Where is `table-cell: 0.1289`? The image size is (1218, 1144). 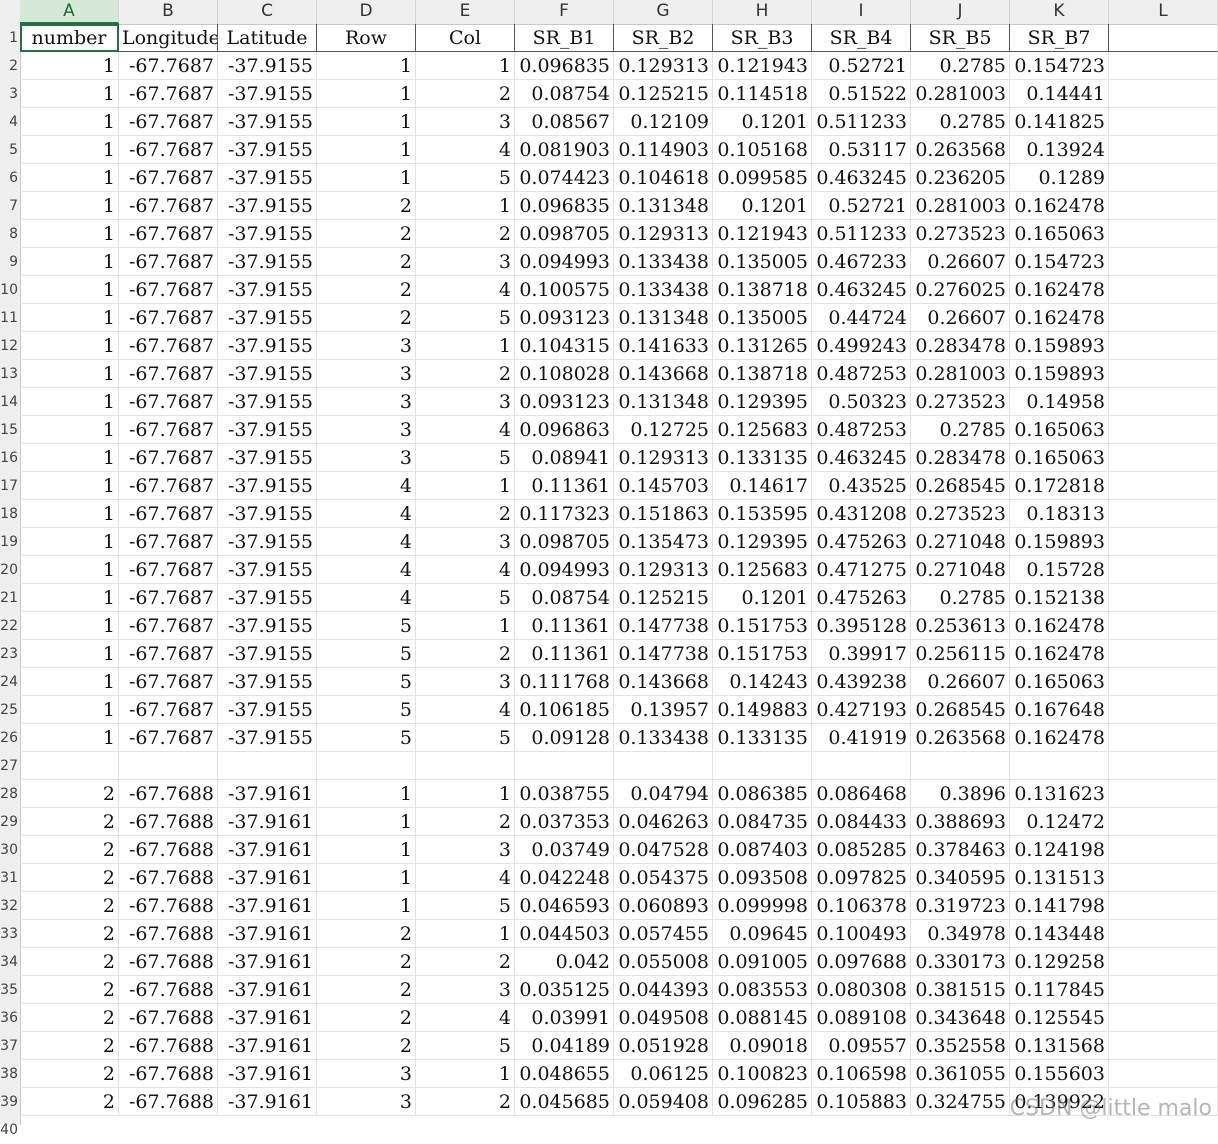
table-cell: 0.1289 is located at coordinates (1059, 178).